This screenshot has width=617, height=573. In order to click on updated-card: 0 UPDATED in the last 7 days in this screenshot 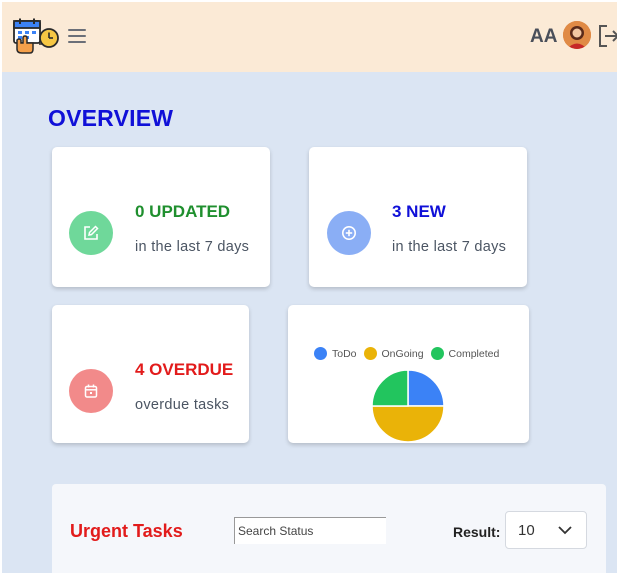, I will do `click(161, 217)`.